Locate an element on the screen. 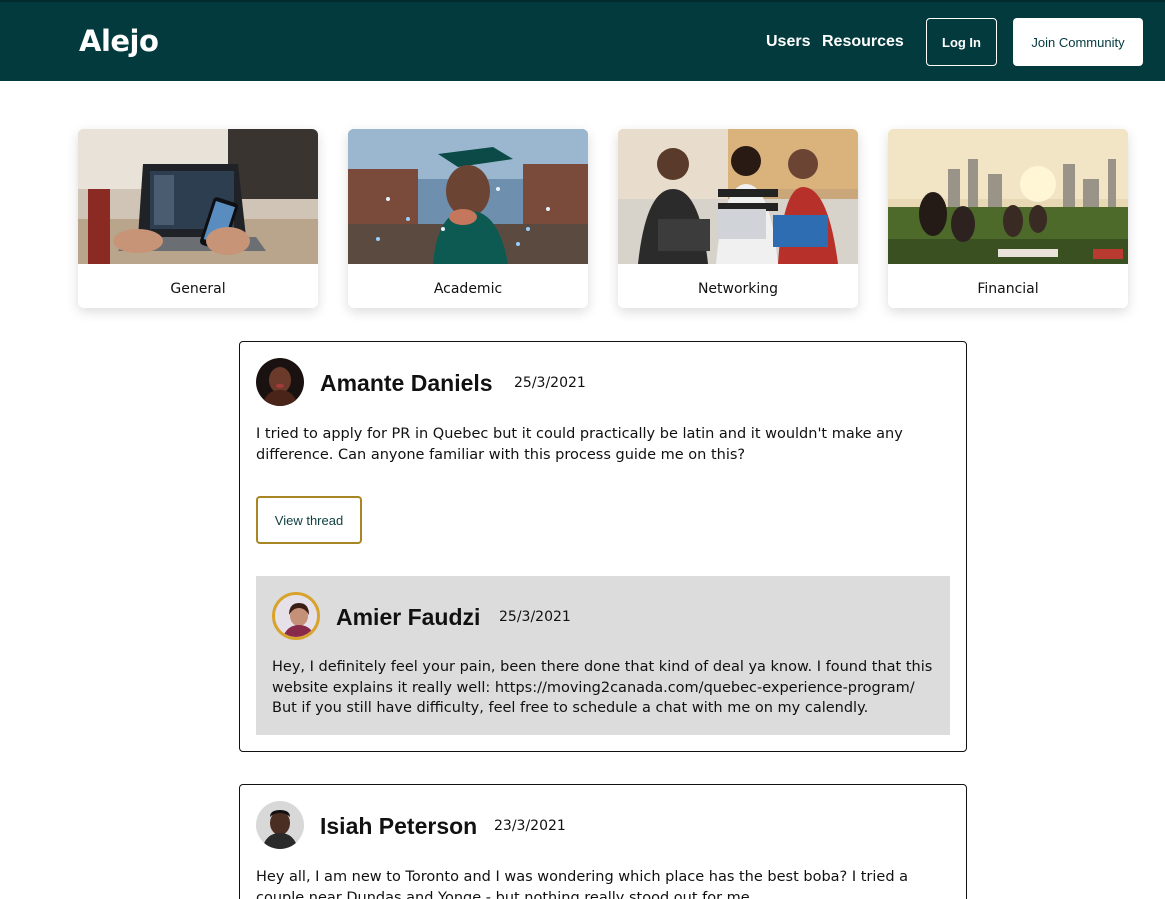  post-author: Amante Daniels is located at coordinates (406, 383).